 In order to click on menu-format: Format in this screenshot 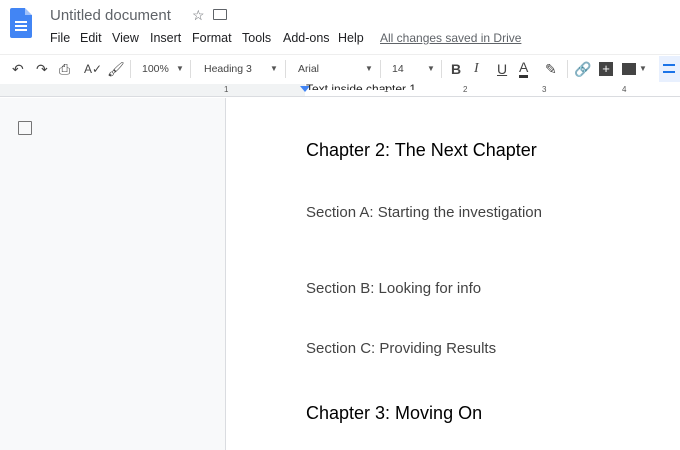, I will do `click(212, 38)`.